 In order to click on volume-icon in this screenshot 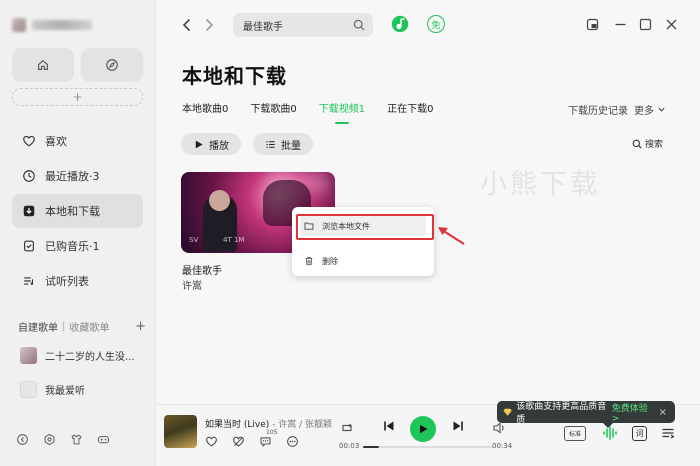, I will do `click(499, 428)`.